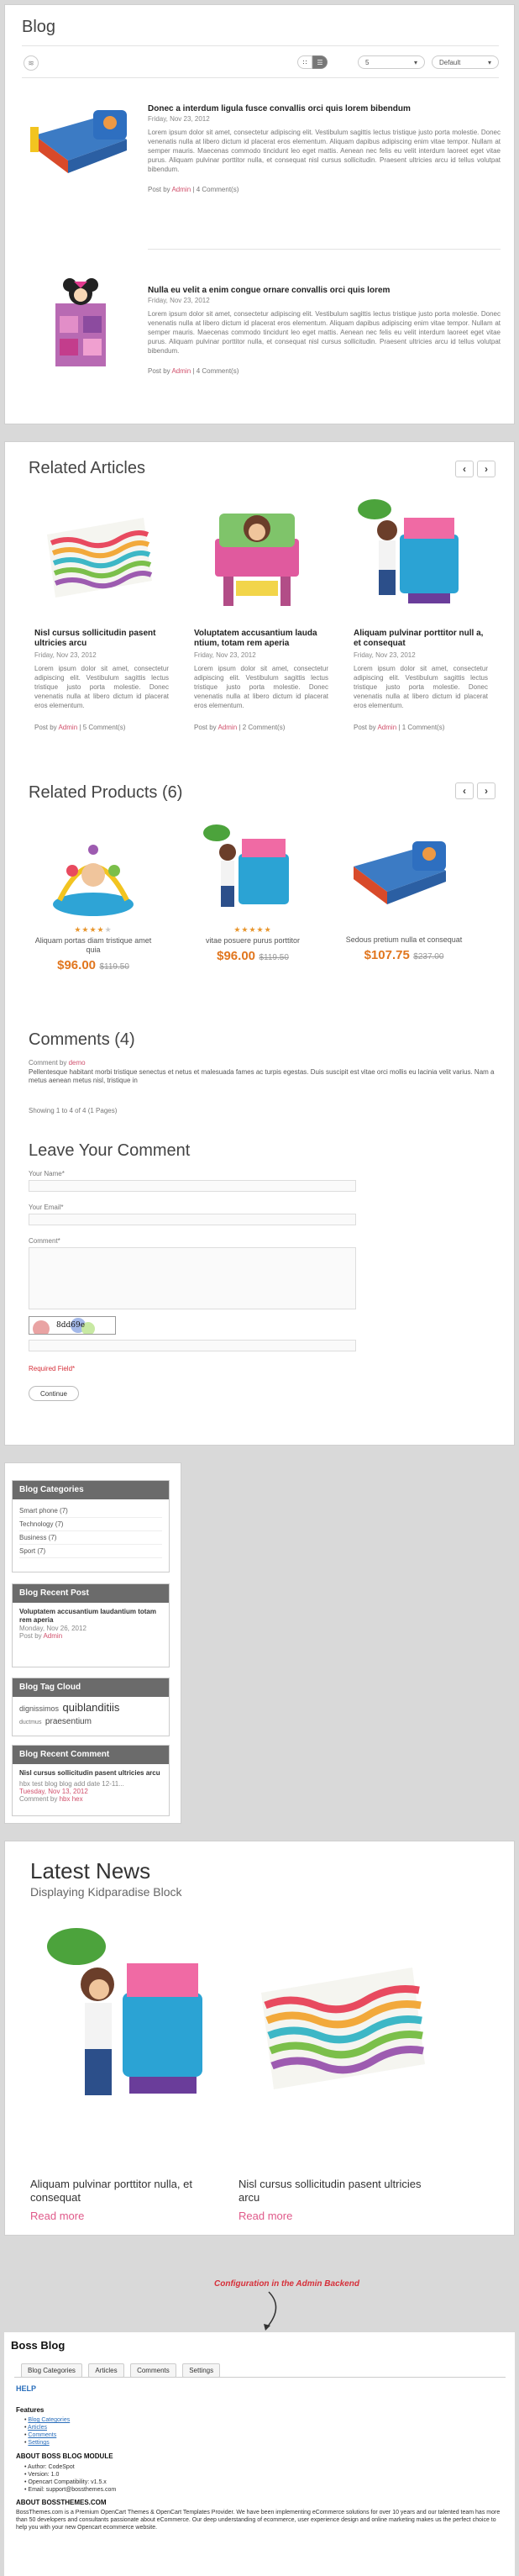 The image size is (519, 2576). Describe the element at coordinates (38, 2345) in the screenshot. I see `admin-title: Boss Blog` at that location.